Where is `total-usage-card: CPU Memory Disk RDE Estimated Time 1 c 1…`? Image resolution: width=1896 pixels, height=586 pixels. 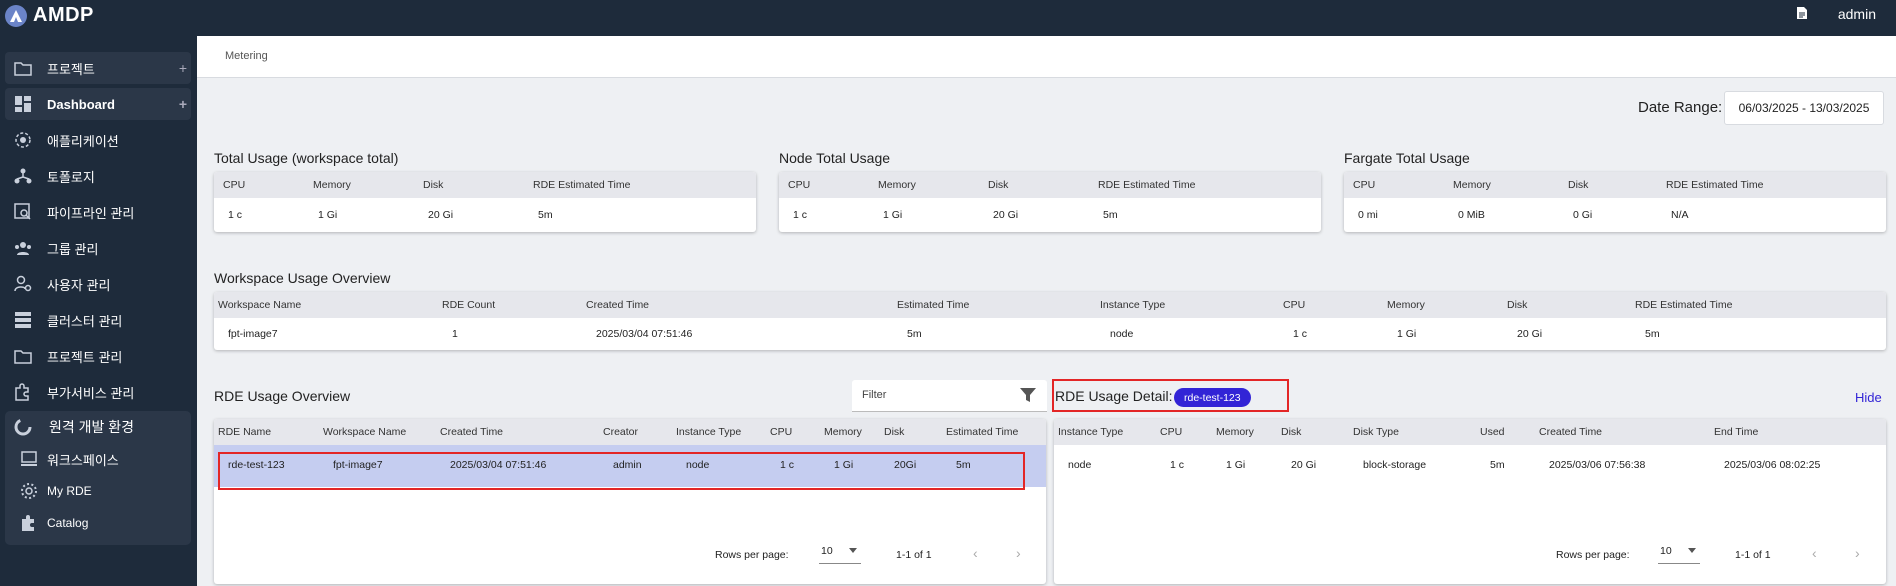 total-usage-card: CPU Memory Disk RDE Estimated Time 1 c 1… is located at coordinates (485, 202).